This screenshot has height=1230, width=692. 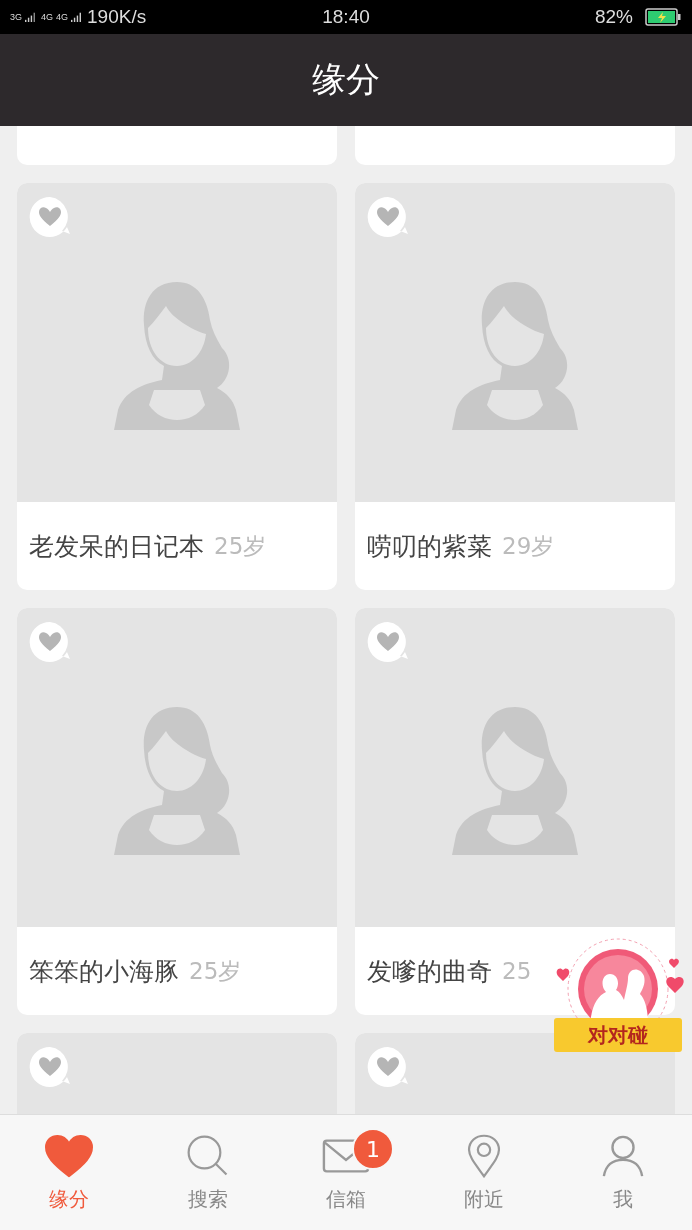 What do you see at coordinates (104, 971) in the screenshot?
I see `profile-name: 笨笨的小海豚` at bounding box center [104, 971].